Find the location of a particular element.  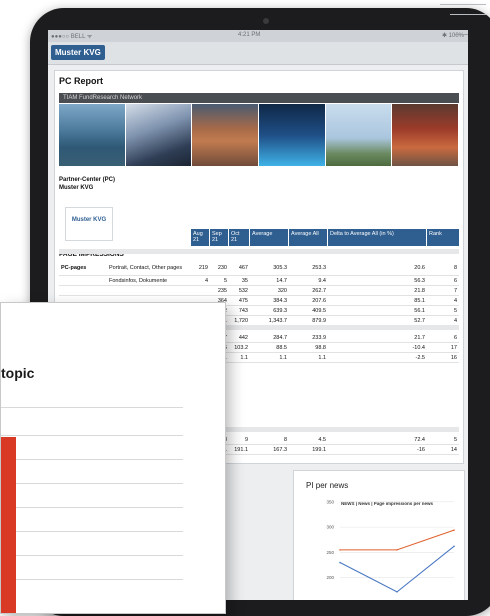

row-group: PC-pages is located at coordinates (83, 268).